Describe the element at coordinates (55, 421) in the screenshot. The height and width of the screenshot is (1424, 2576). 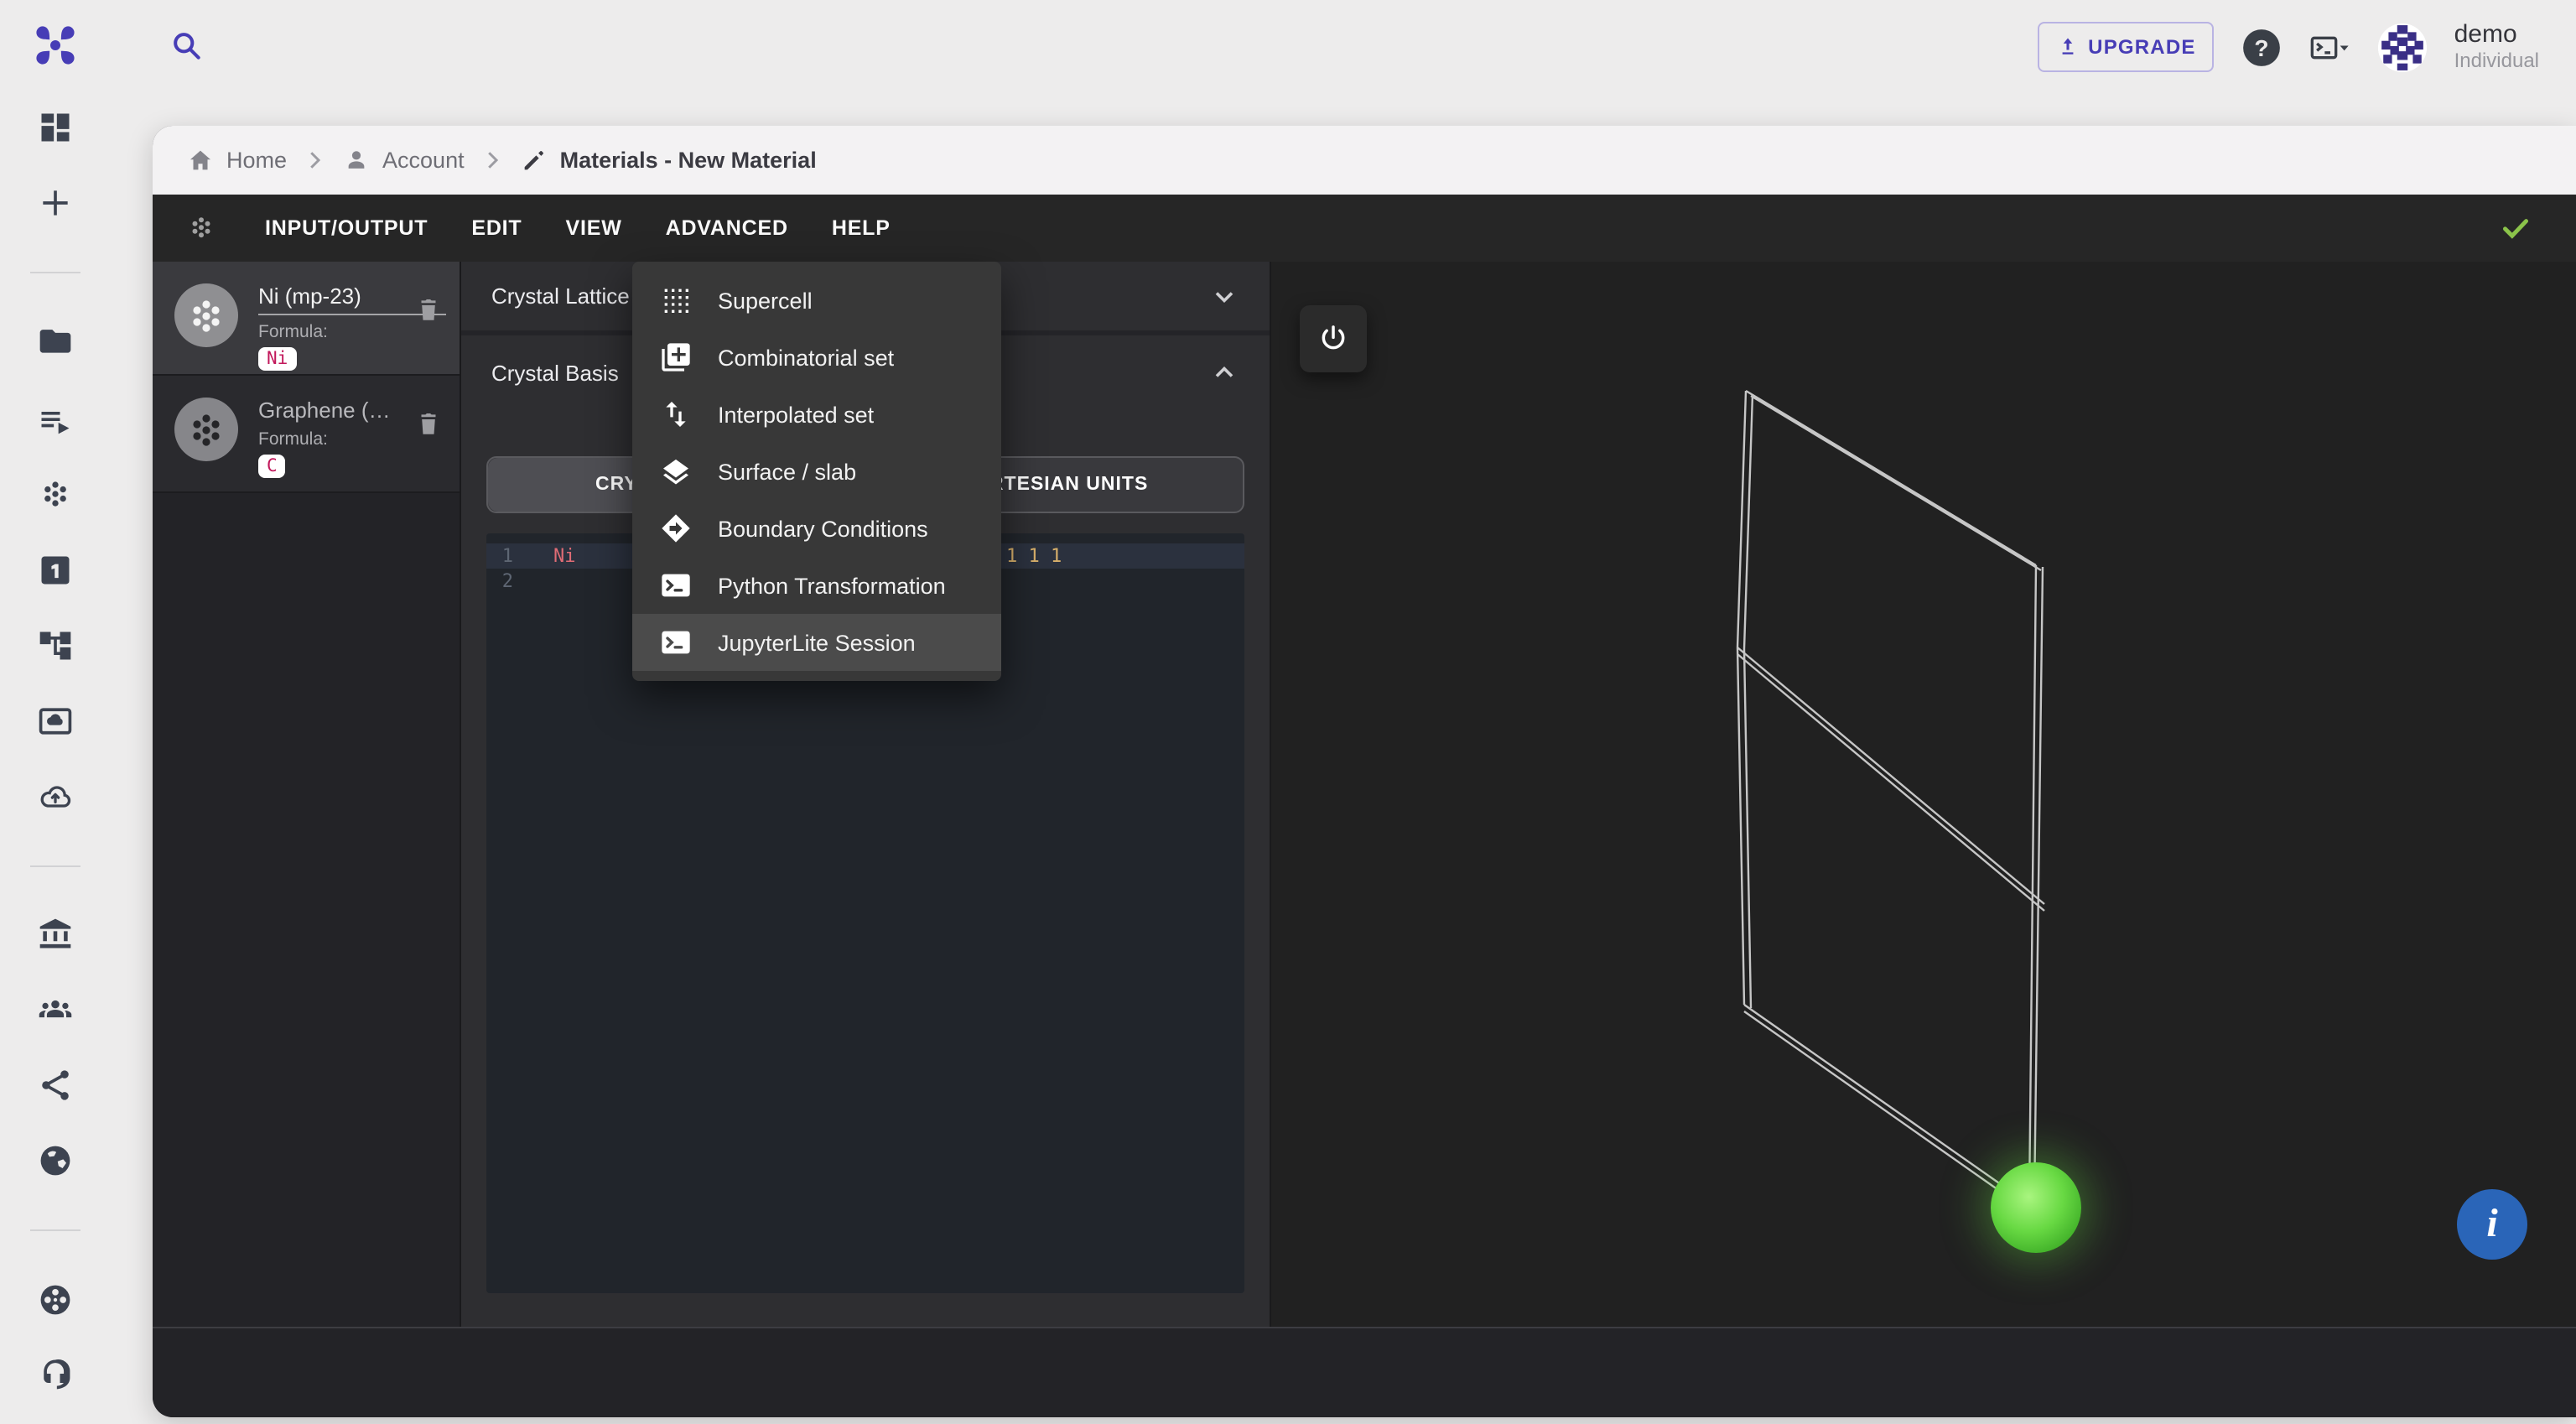
I see `sidebar-item-workflows` at that location.